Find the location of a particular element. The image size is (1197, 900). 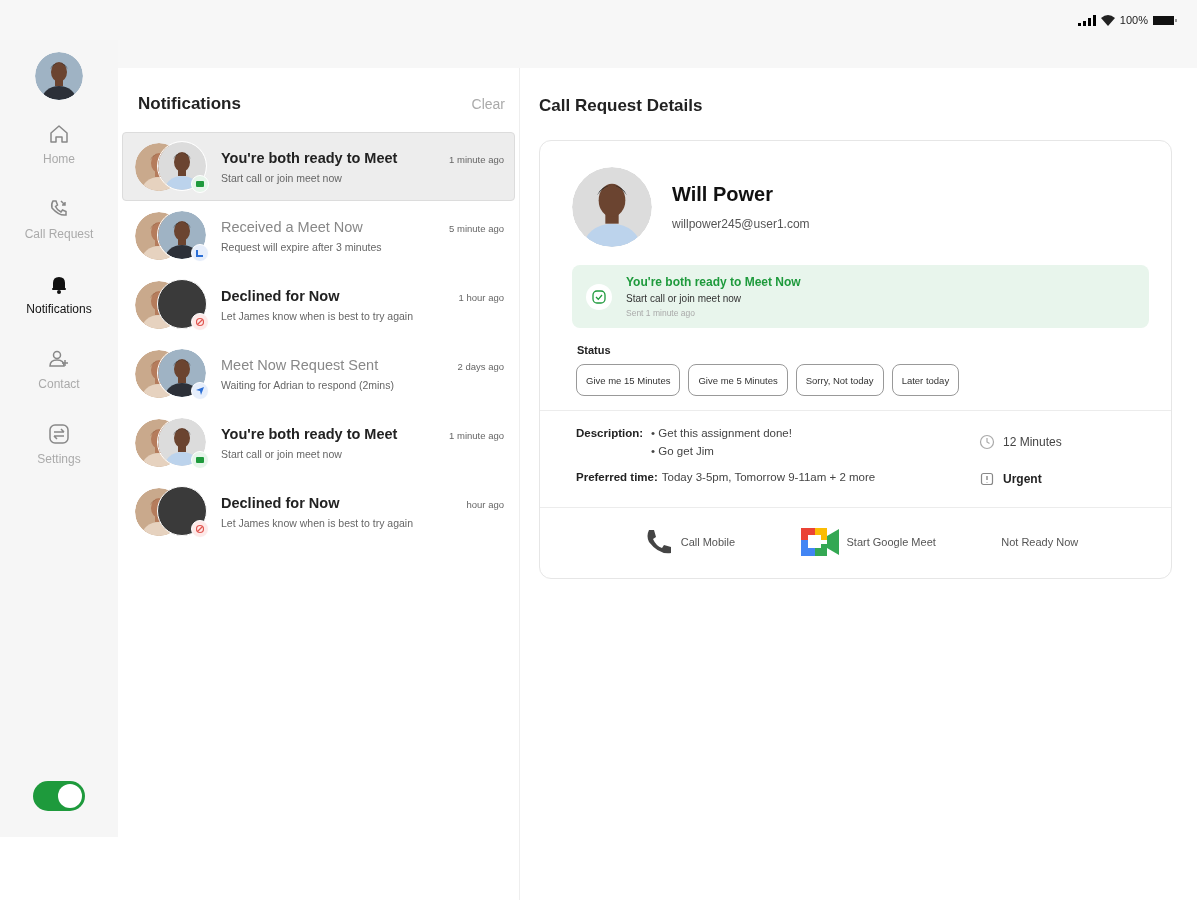

action-button: Not Ready Now is located at coordinates (1040, 542).